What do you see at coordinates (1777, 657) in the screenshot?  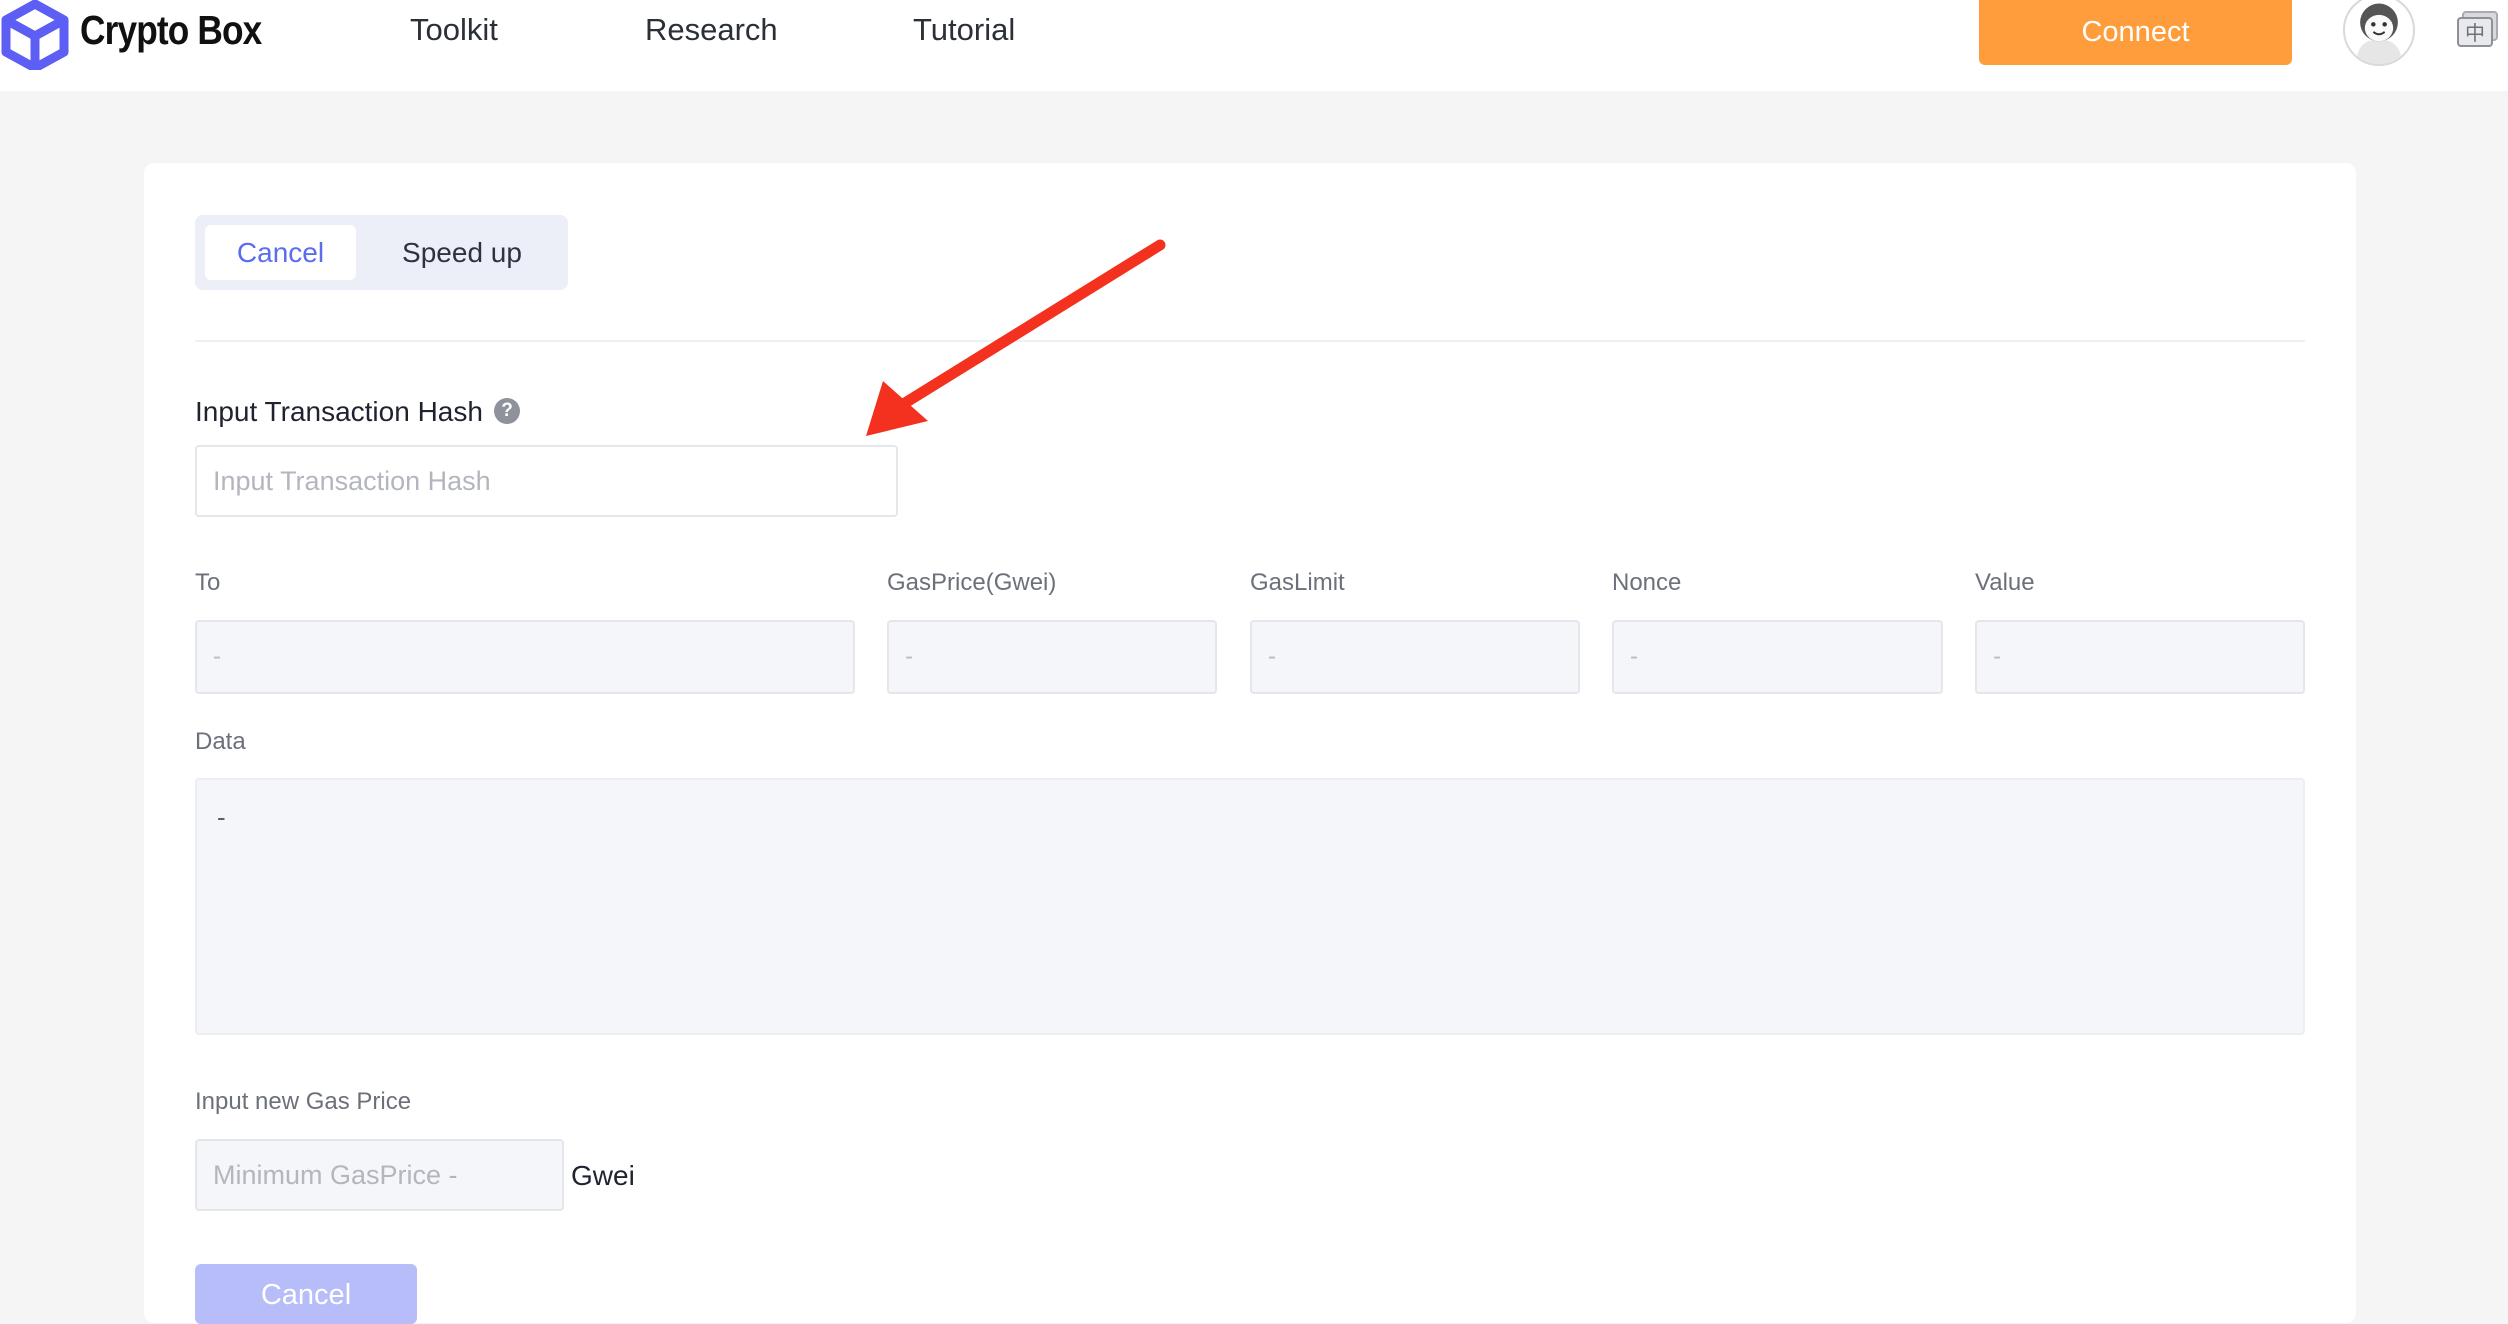 I see `nonce-field: -` at bounding box center [1777, 657].